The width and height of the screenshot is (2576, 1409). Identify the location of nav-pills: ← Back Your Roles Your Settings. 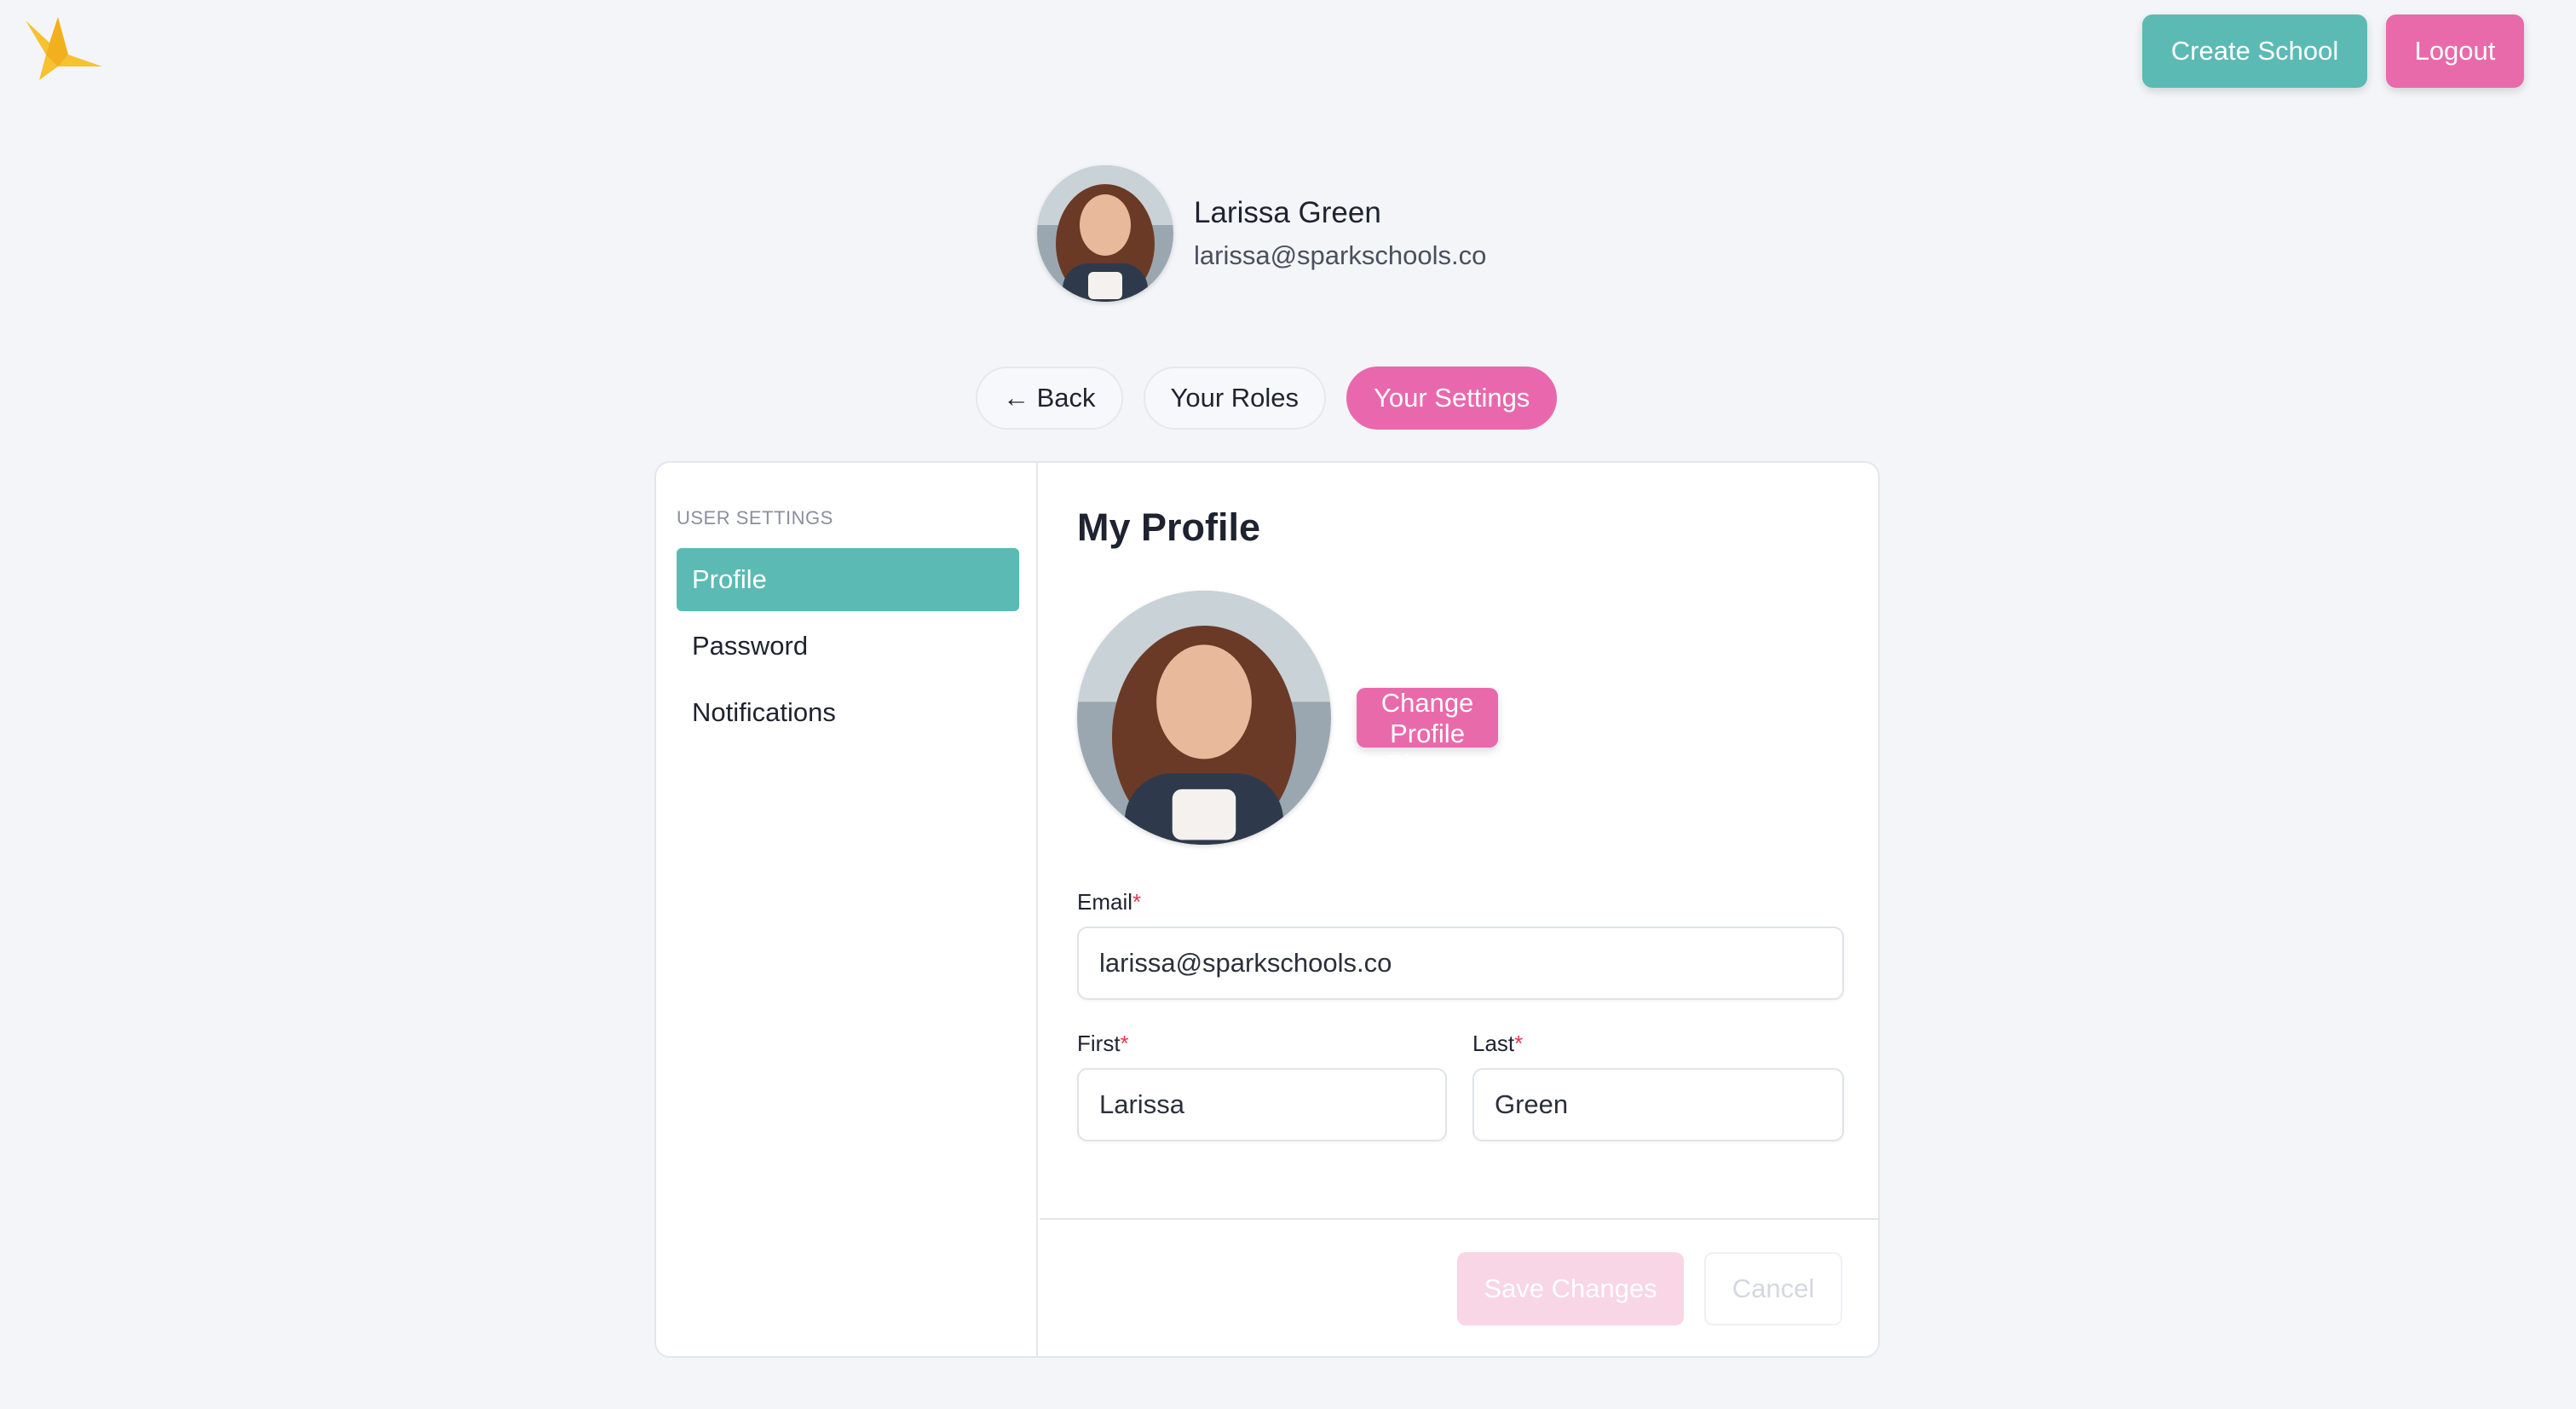
(1267, 398).